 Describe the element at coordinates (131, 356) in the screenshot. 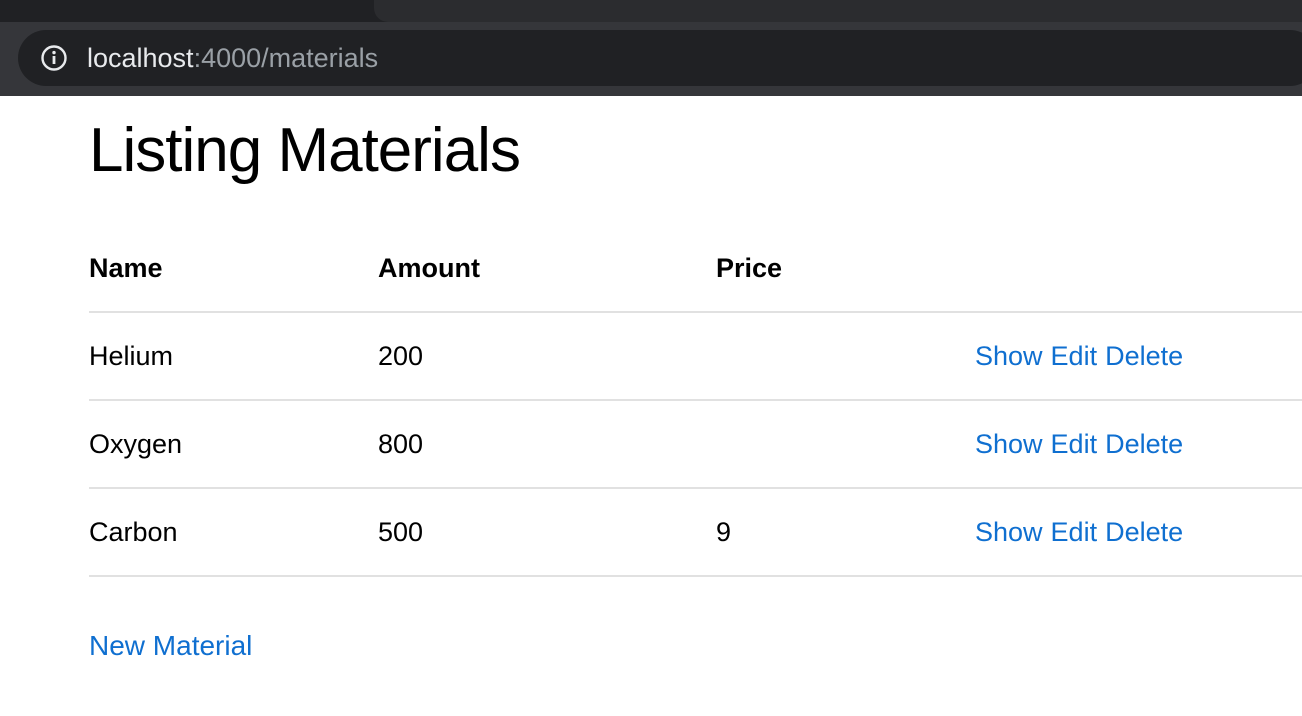

I see `cell-name: Helium` at that location.